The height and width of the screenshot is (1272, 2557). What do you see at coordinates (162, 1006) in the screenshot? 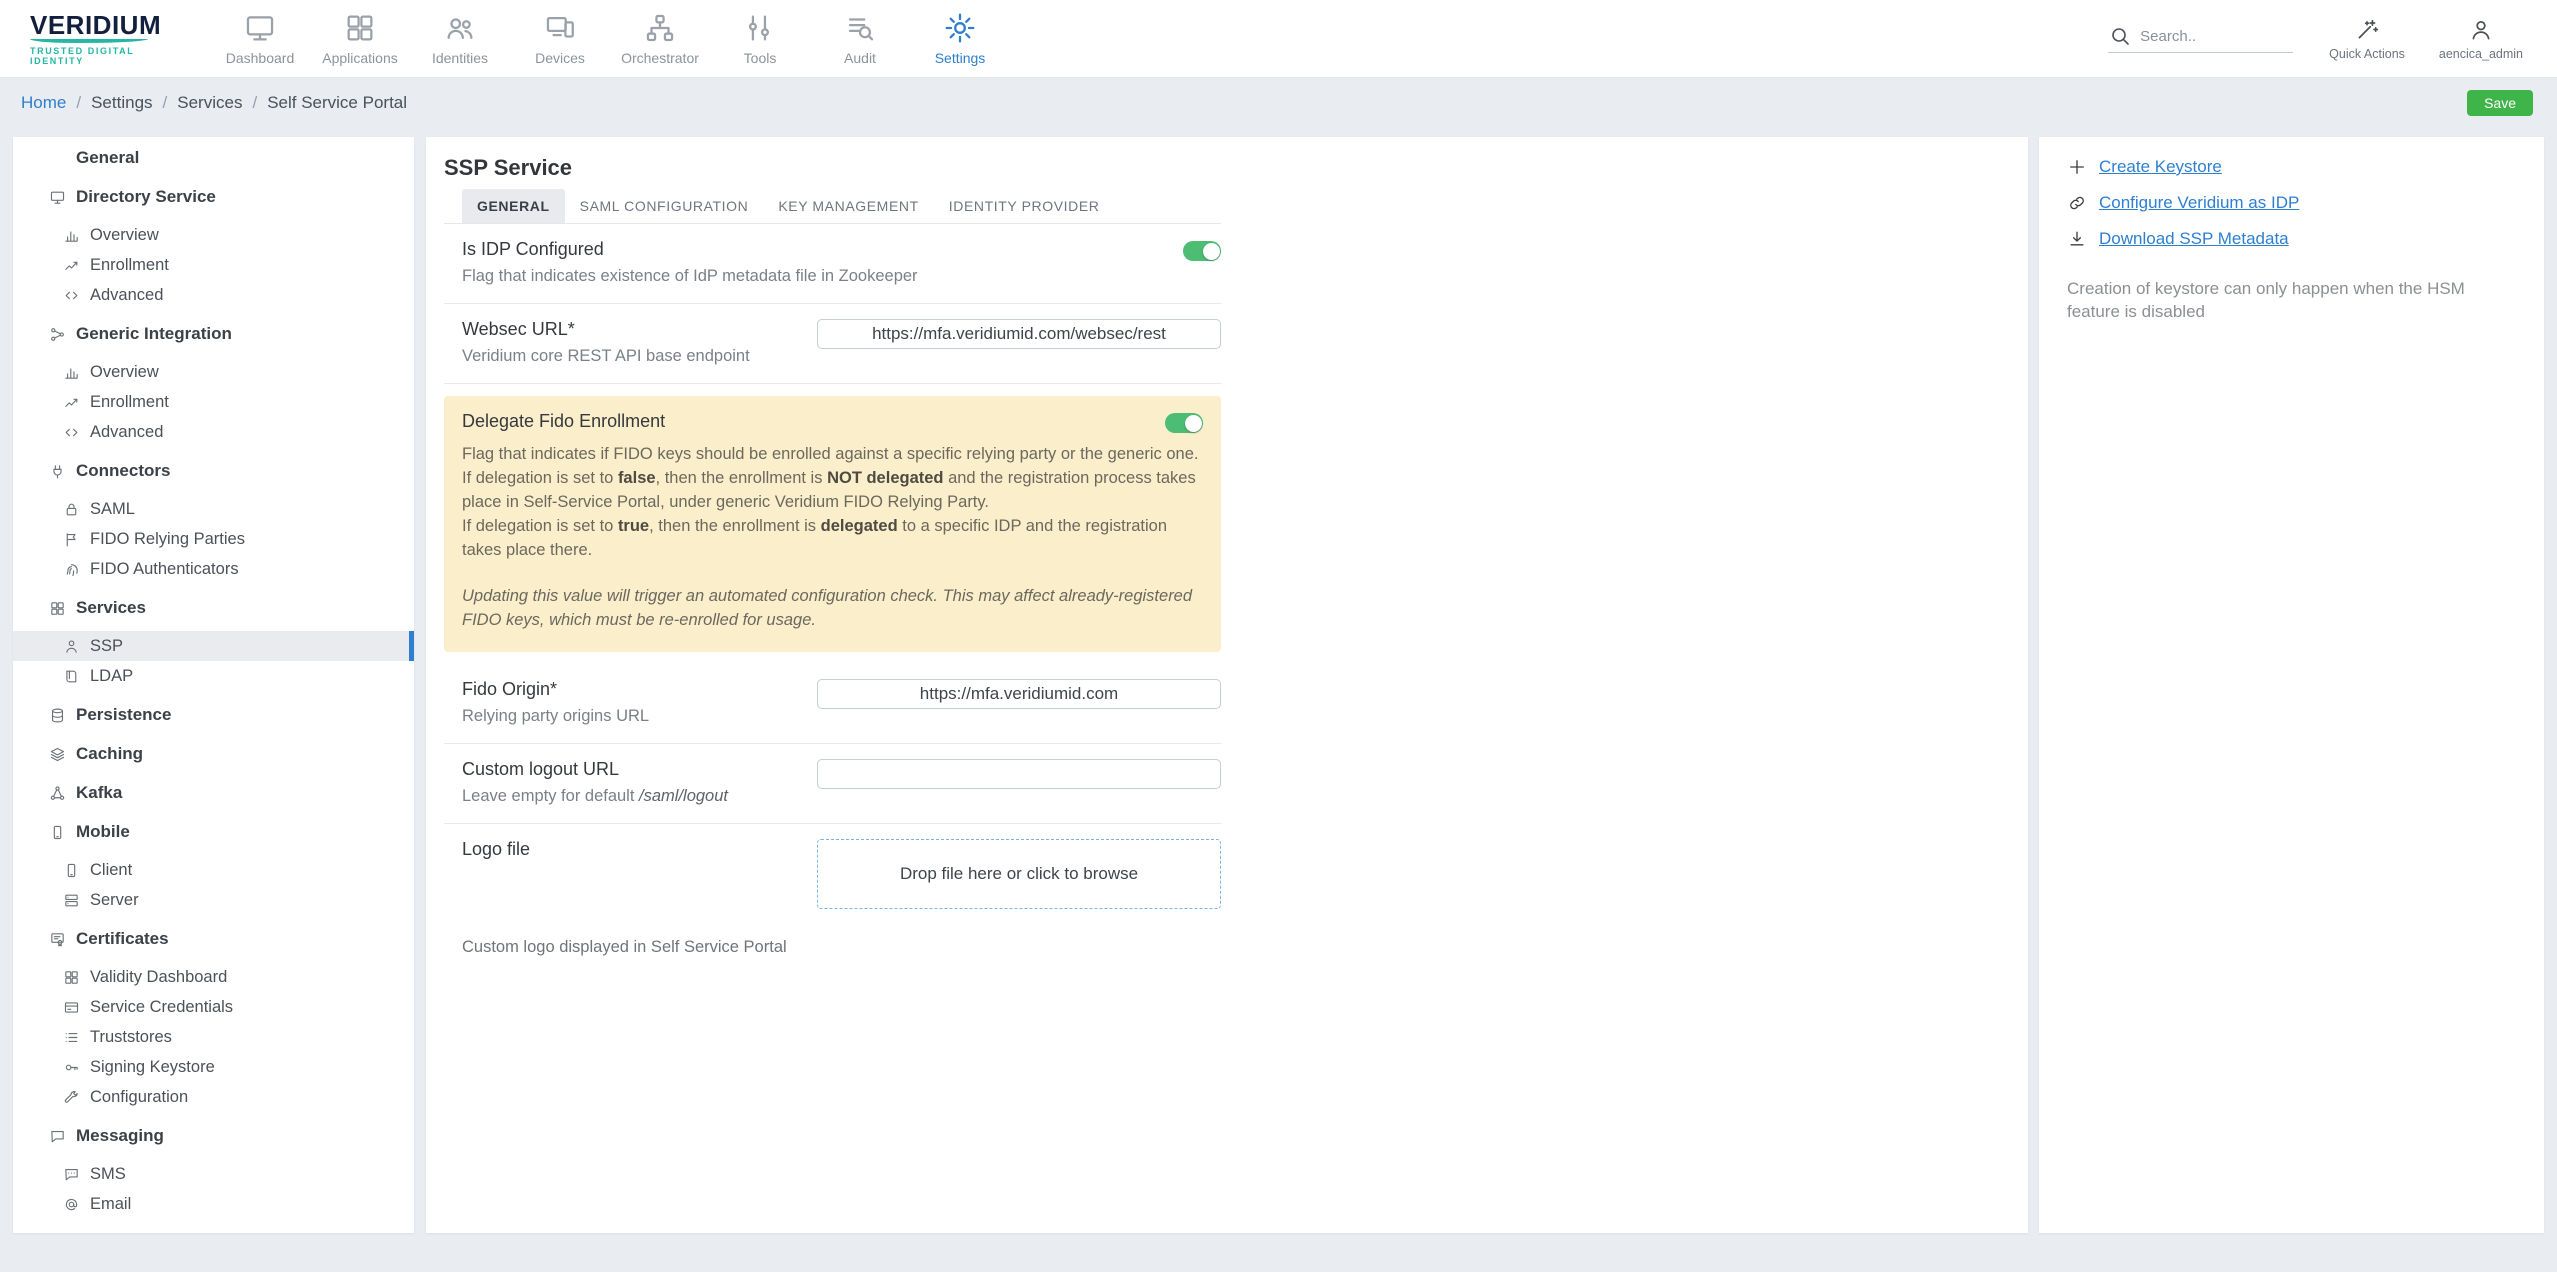
I see `sidebar-label: Service Credentials` at bounding box center [162, 1006].